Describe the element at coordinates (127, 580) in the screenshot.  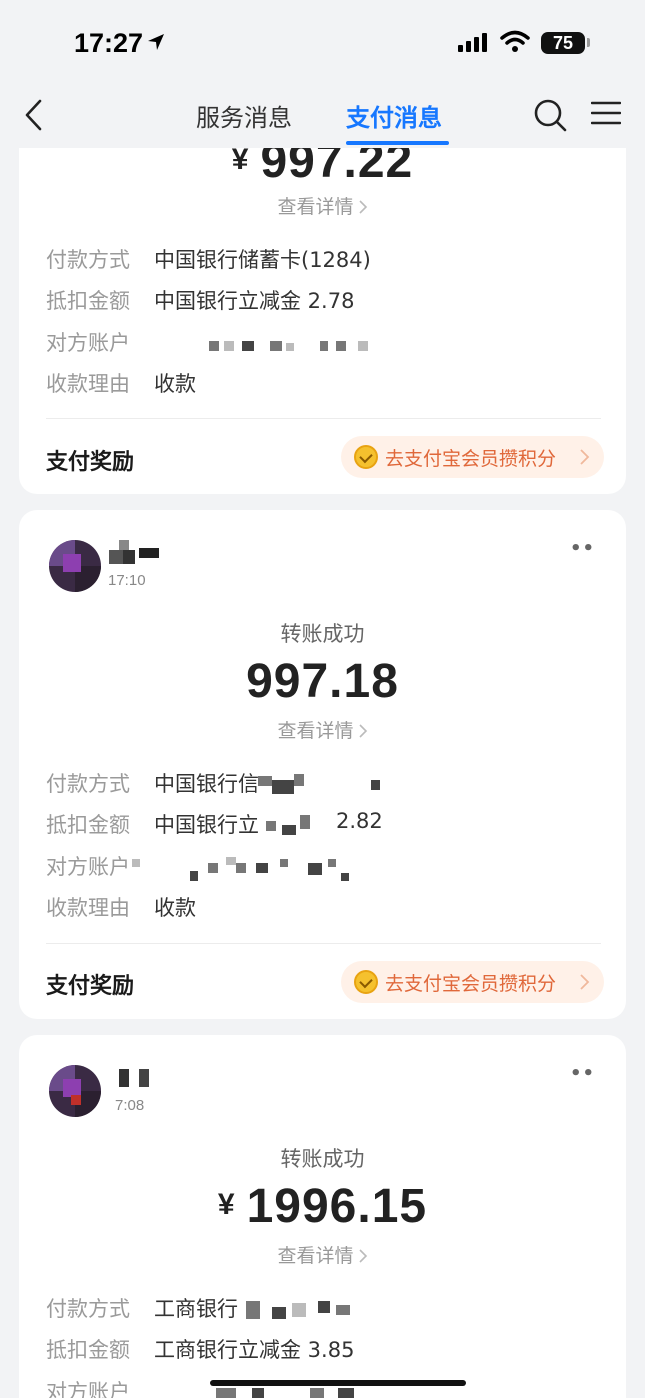
I see `message-time: 17:10` at that location.